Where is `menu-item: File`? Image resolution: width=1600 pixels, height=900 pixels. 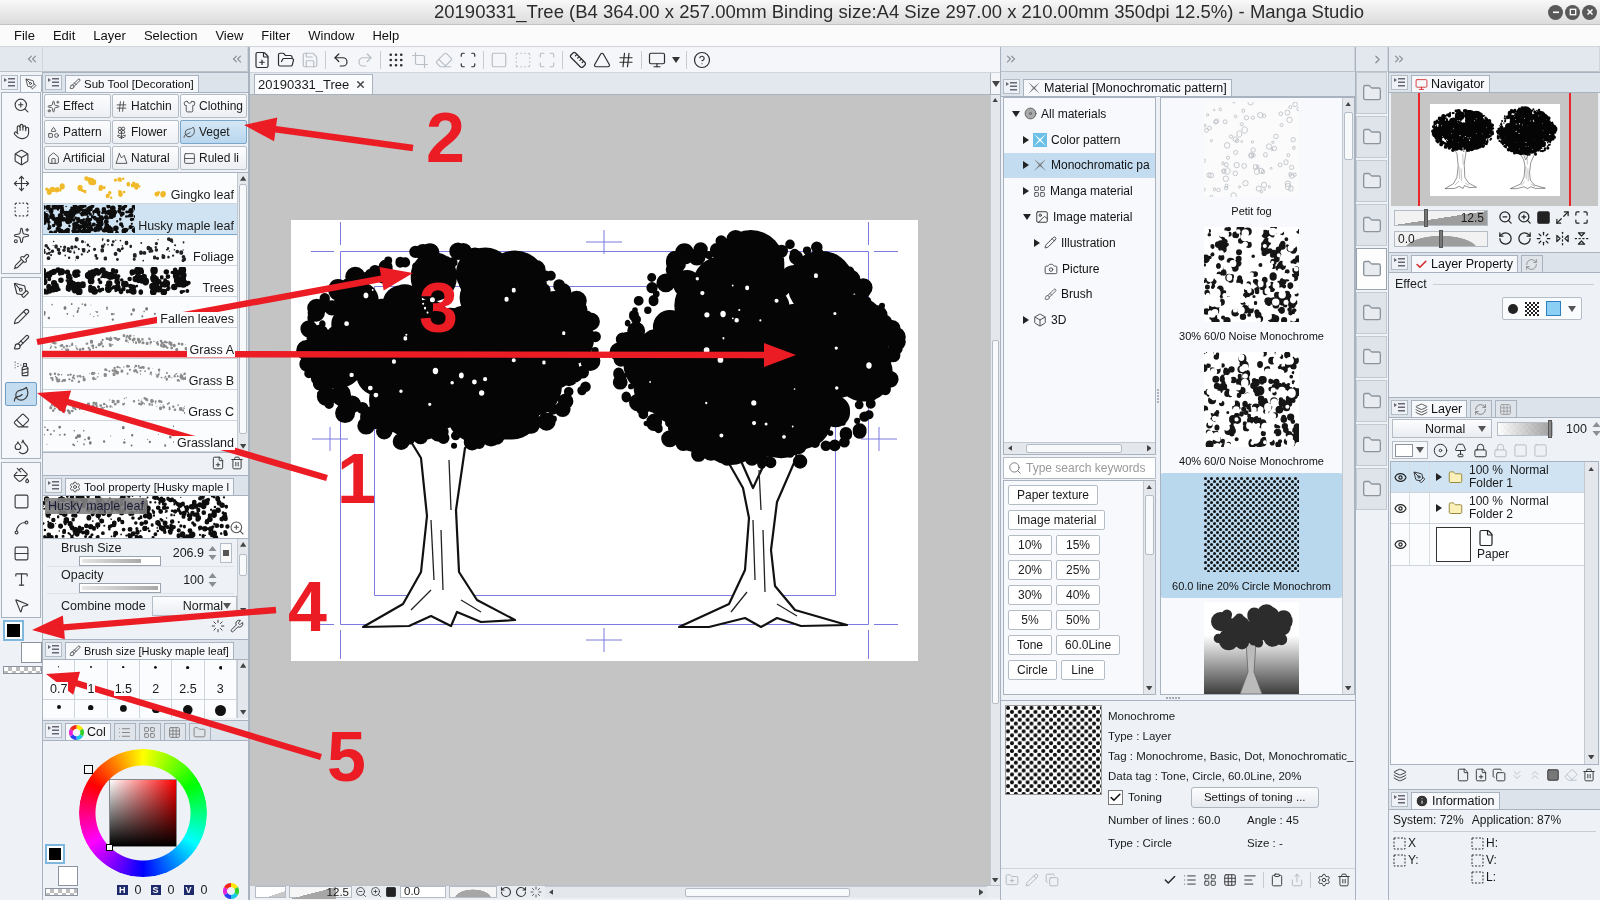
menu-item: File is located at coordinates (24, 35).